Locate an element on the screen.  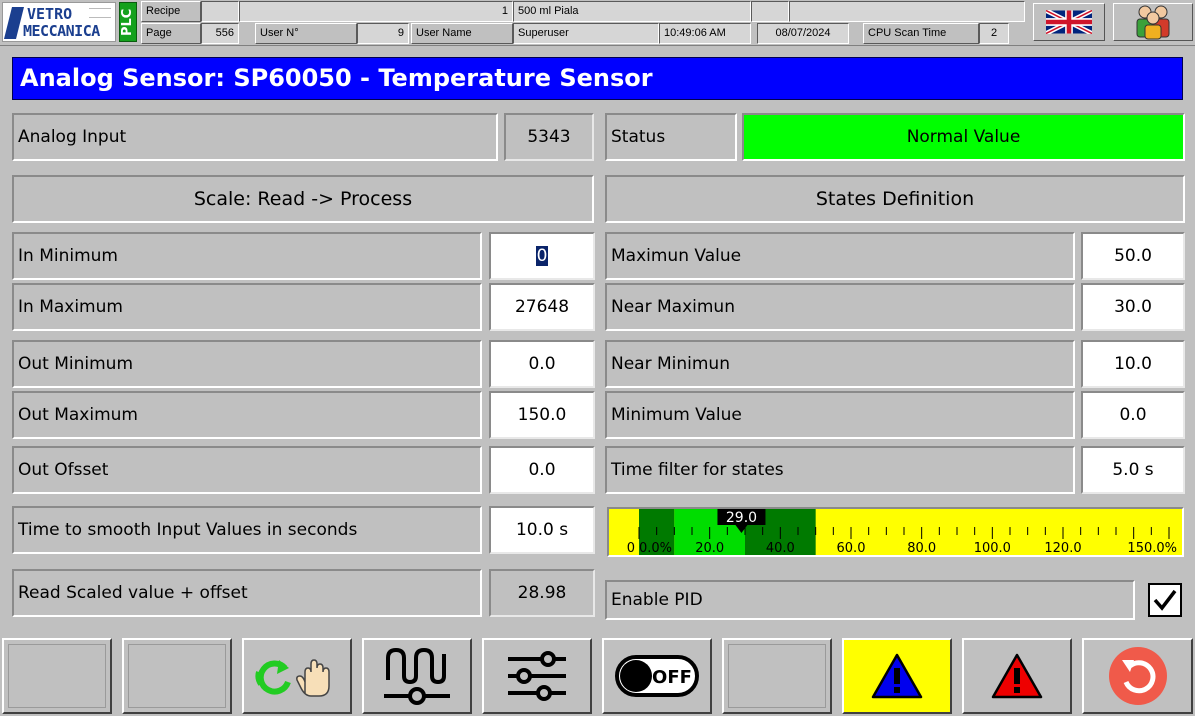
users-button is located at coordinates (1153, 22).